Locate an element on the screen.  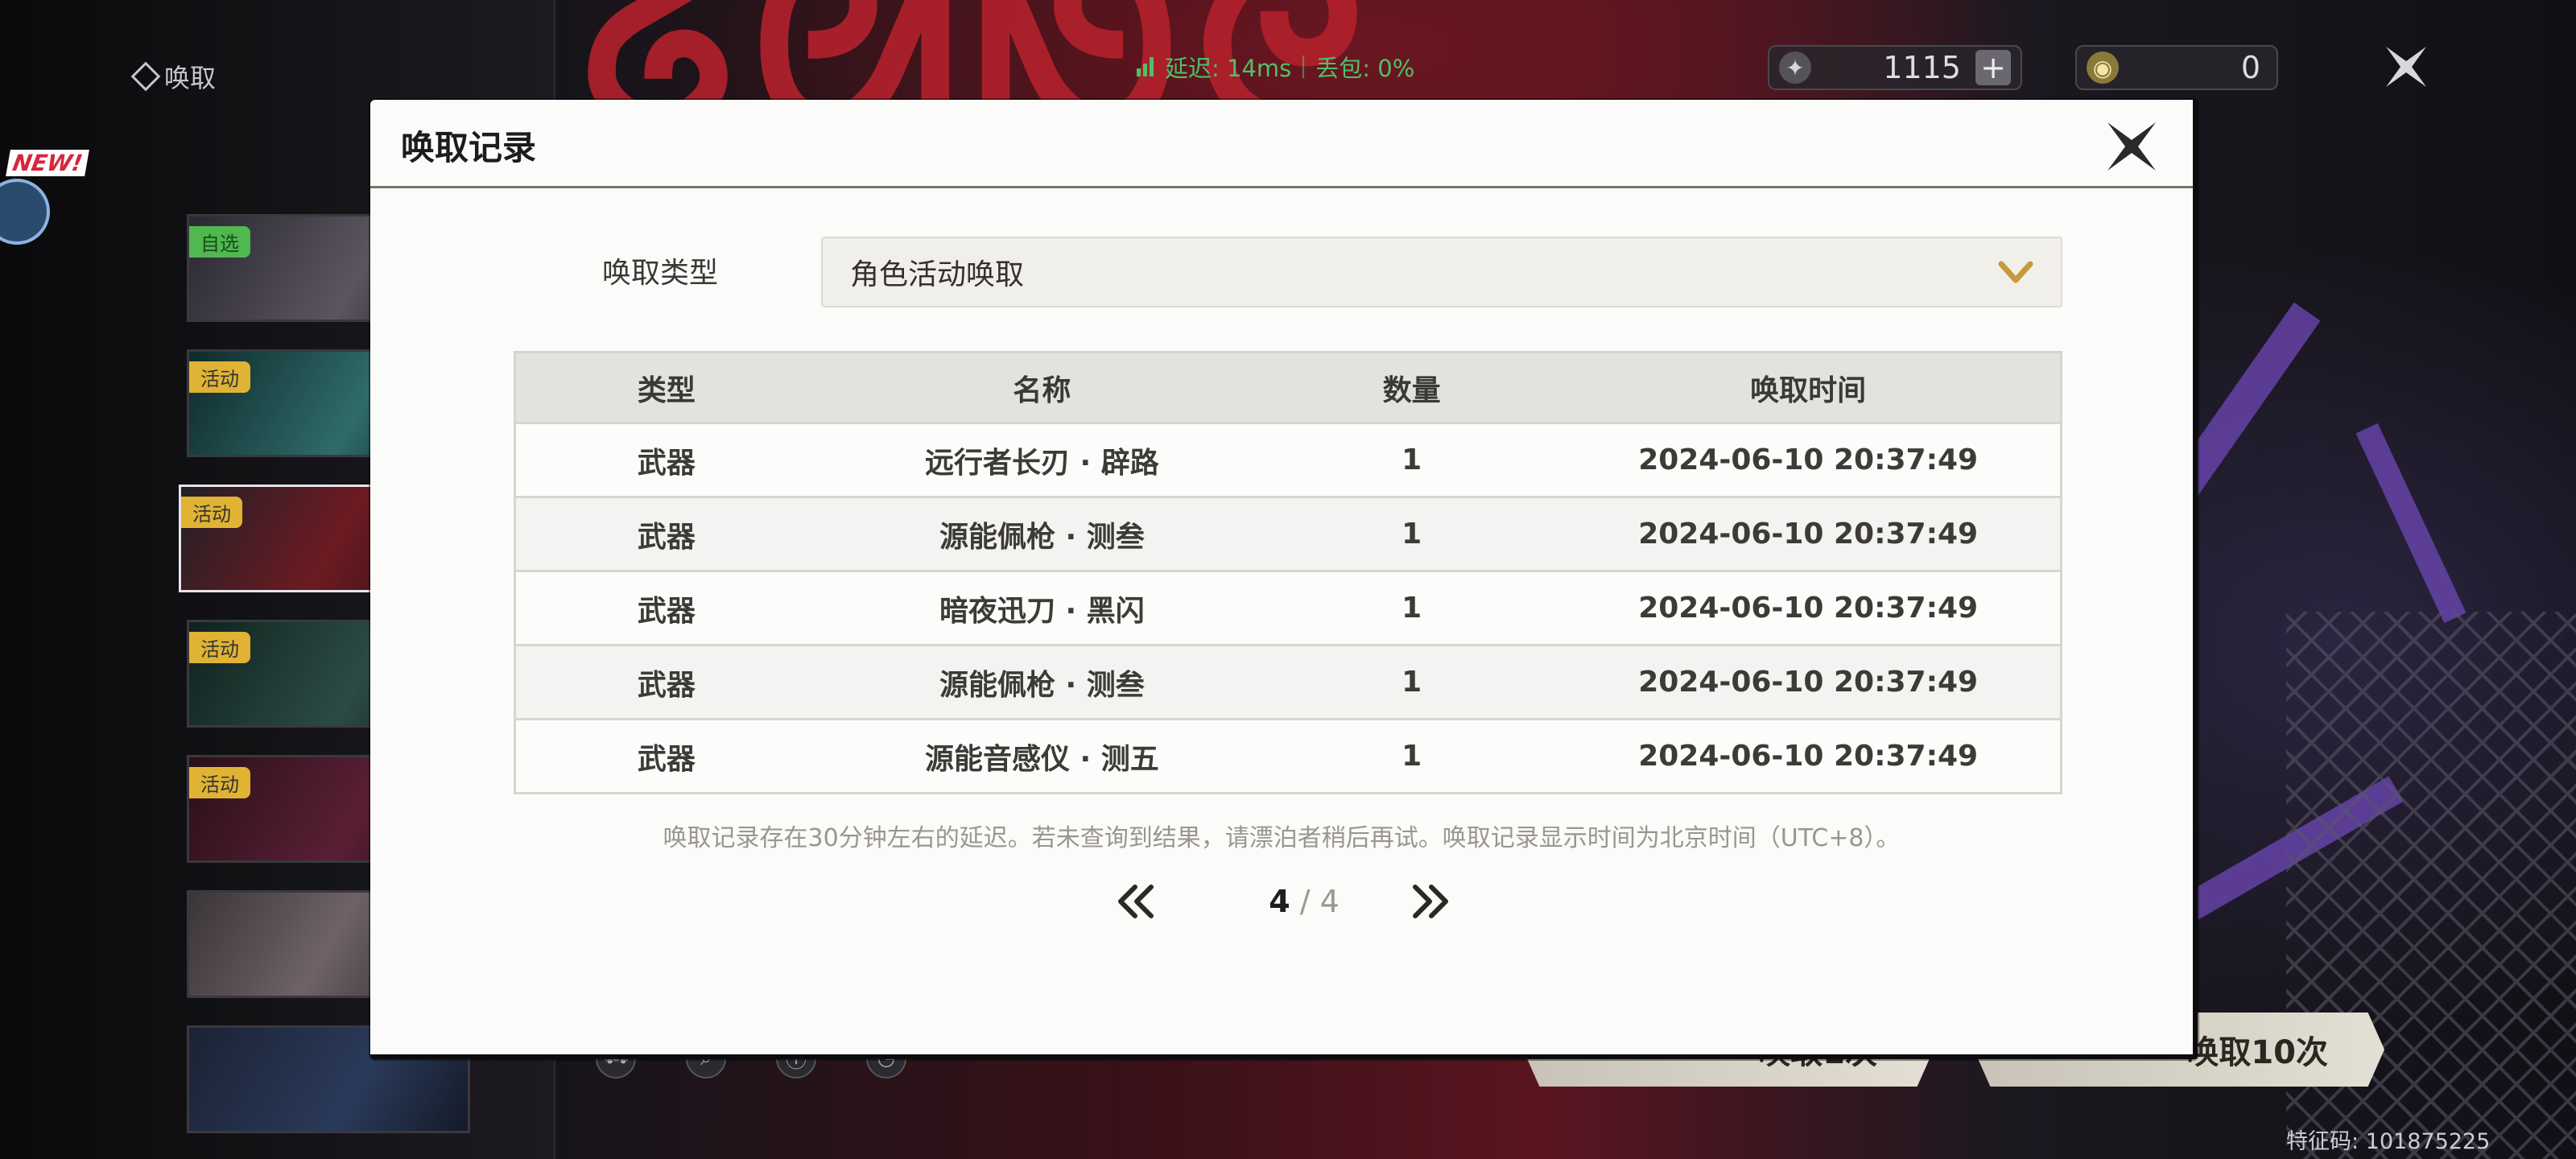
add-currency-button: + is located at coordinates (1993, 67).